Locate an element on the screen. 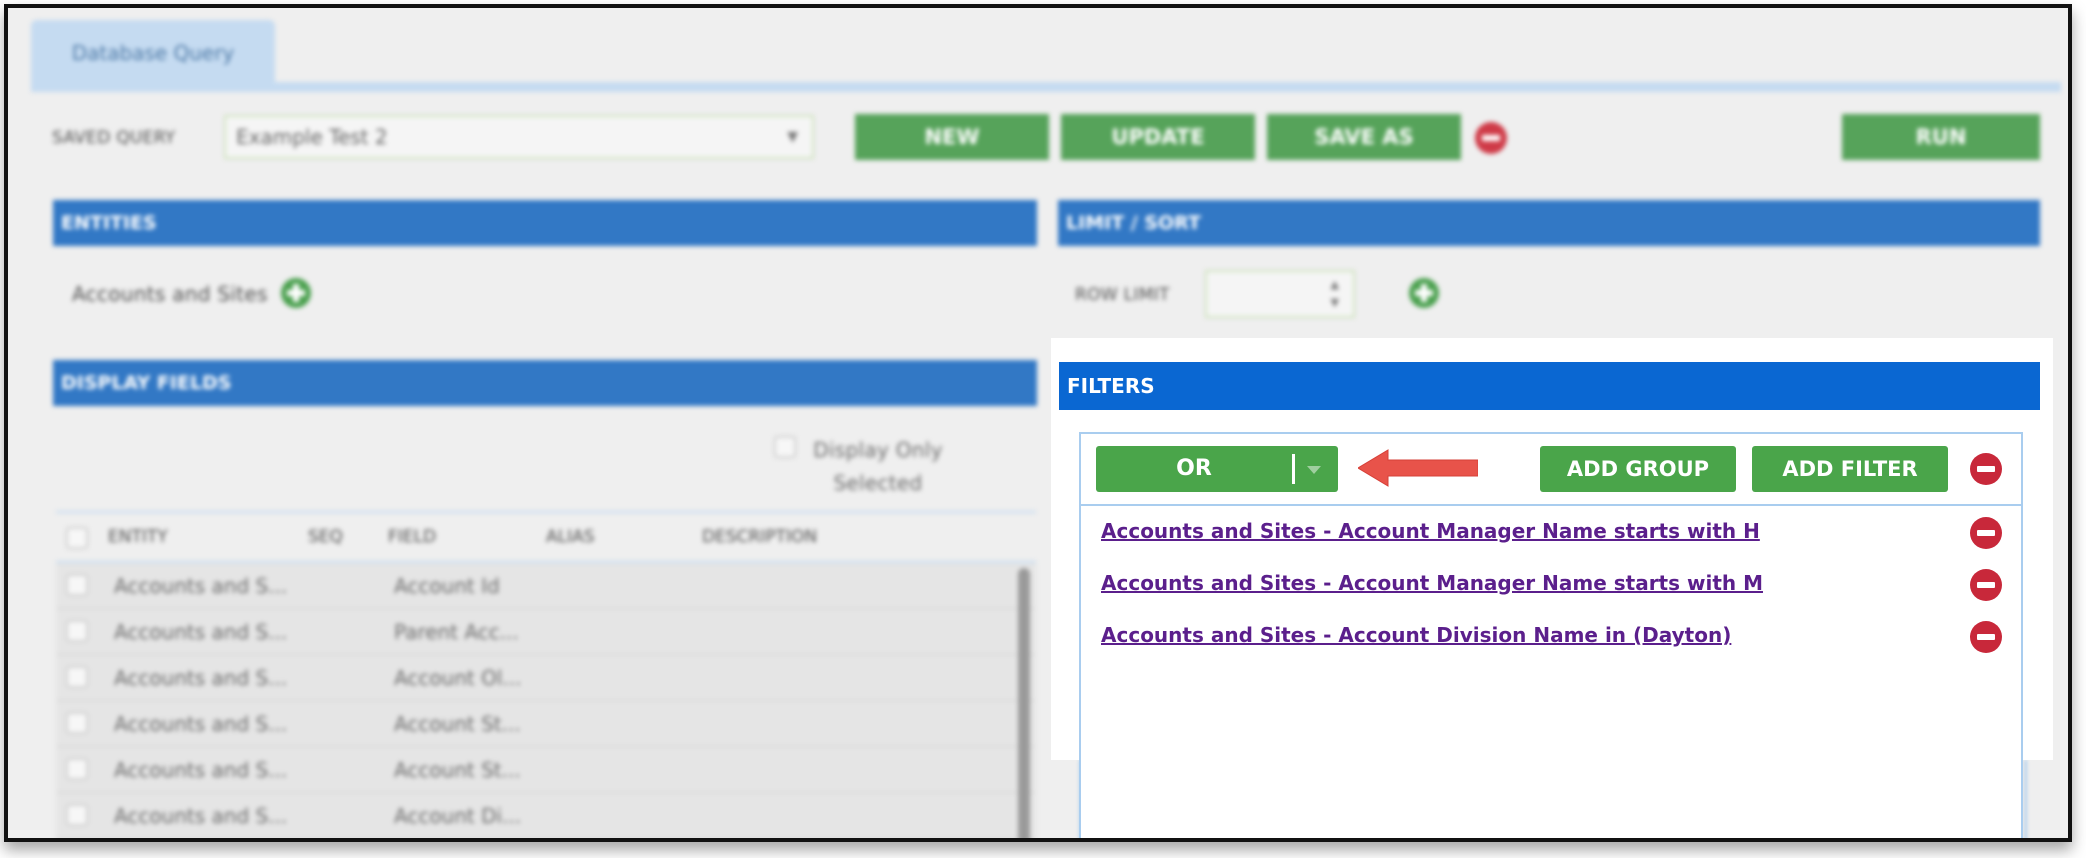  operator-value: OR is located at coordinates (1194, 468).